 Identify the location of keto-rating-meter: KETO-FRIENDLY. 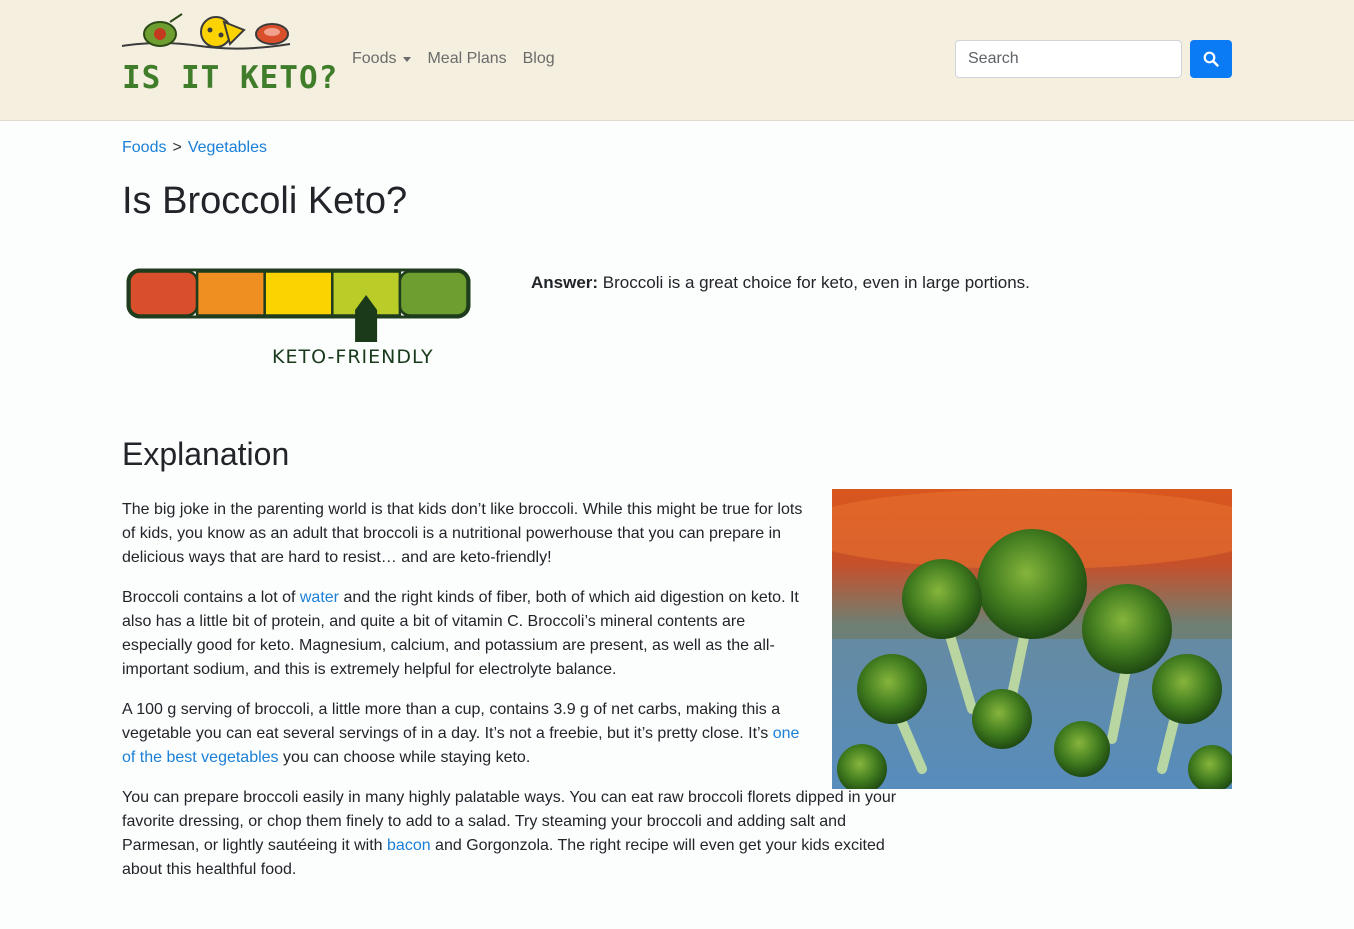
(299, 322).